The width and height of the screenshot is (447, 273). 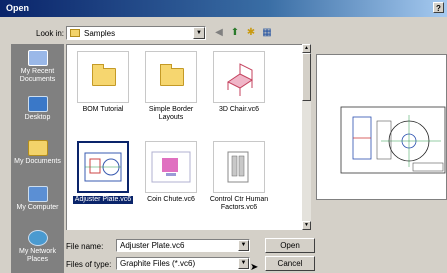 I want to click on cancel-button: Cancel, so click(x=290, y=263).